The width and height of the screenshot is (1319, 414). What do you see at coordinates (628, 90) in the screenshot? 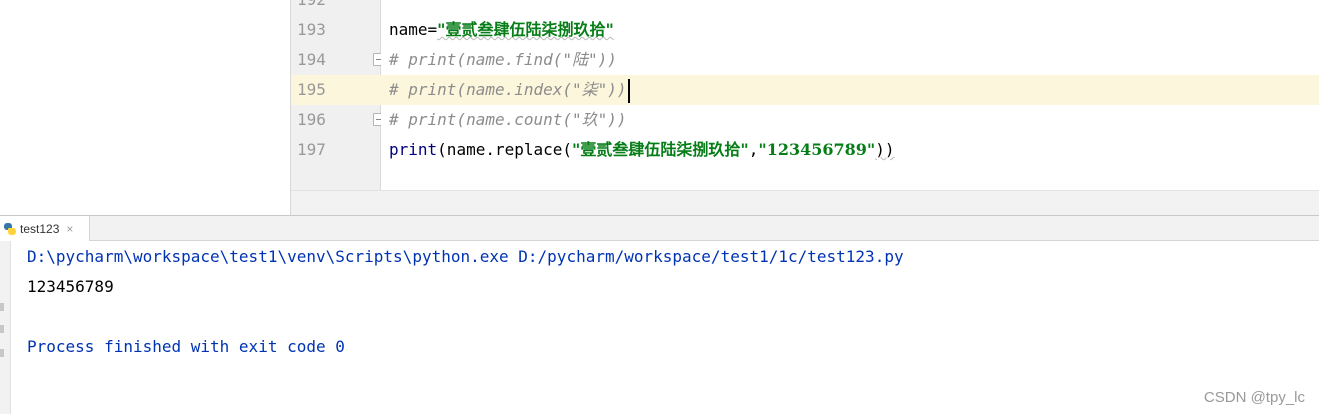
I see `text-caret` at bounding box center [628, 90].